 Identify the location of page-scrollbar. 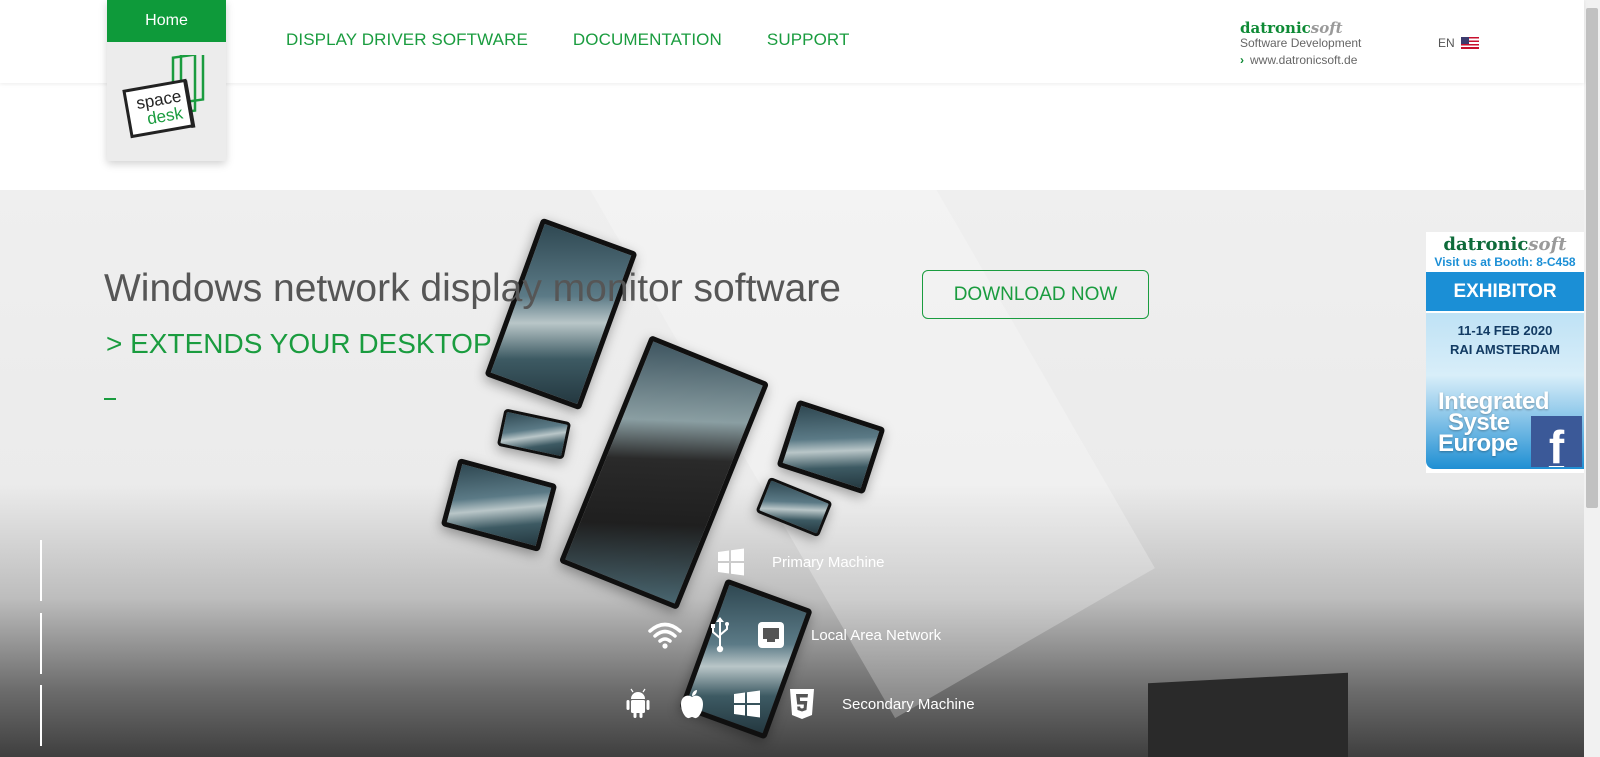
(1592, 378).